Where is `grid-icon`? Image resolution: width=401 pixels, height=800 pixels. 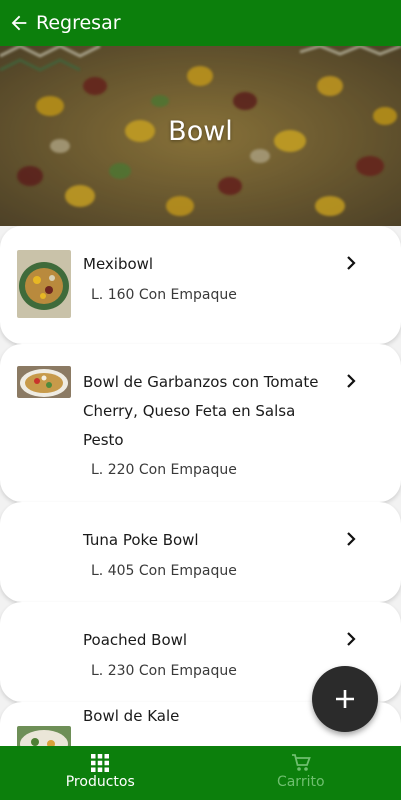
grid-icon is located at coordinates (100, 763).